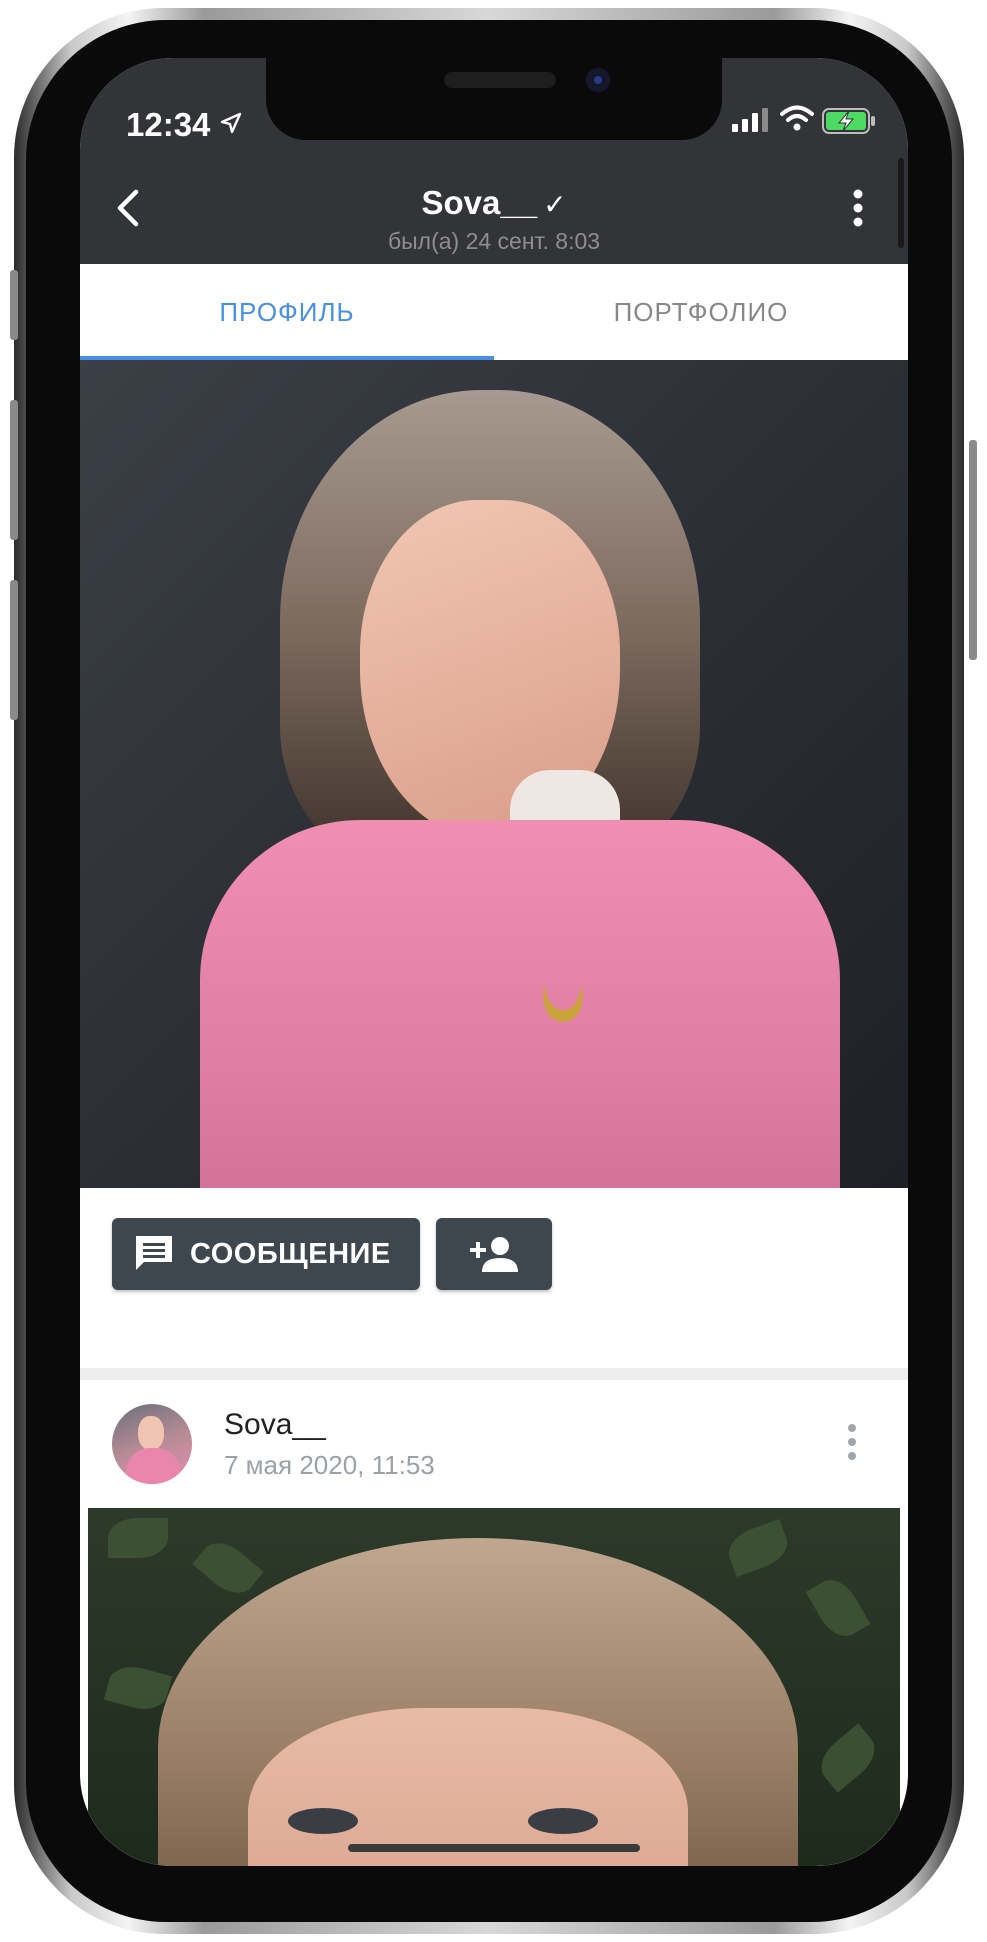 This screenshot has width=987, height=1942. What do you see at coordinates (852, 1442) in the screenshot?
I see `post-more-options-button` at bounding box center [852, 1442].